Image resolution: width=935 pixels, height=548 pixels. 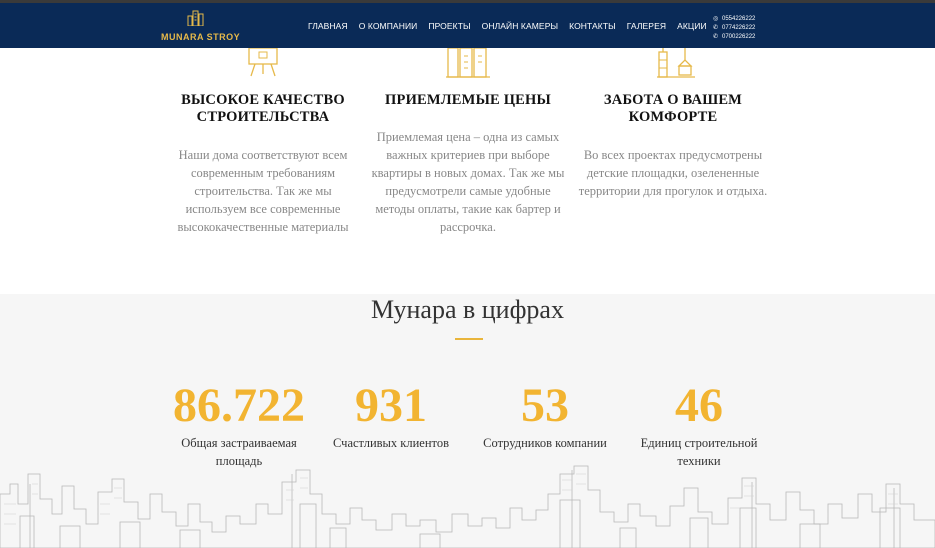 I want to click on crane-icon, so click(x=676, y=63).